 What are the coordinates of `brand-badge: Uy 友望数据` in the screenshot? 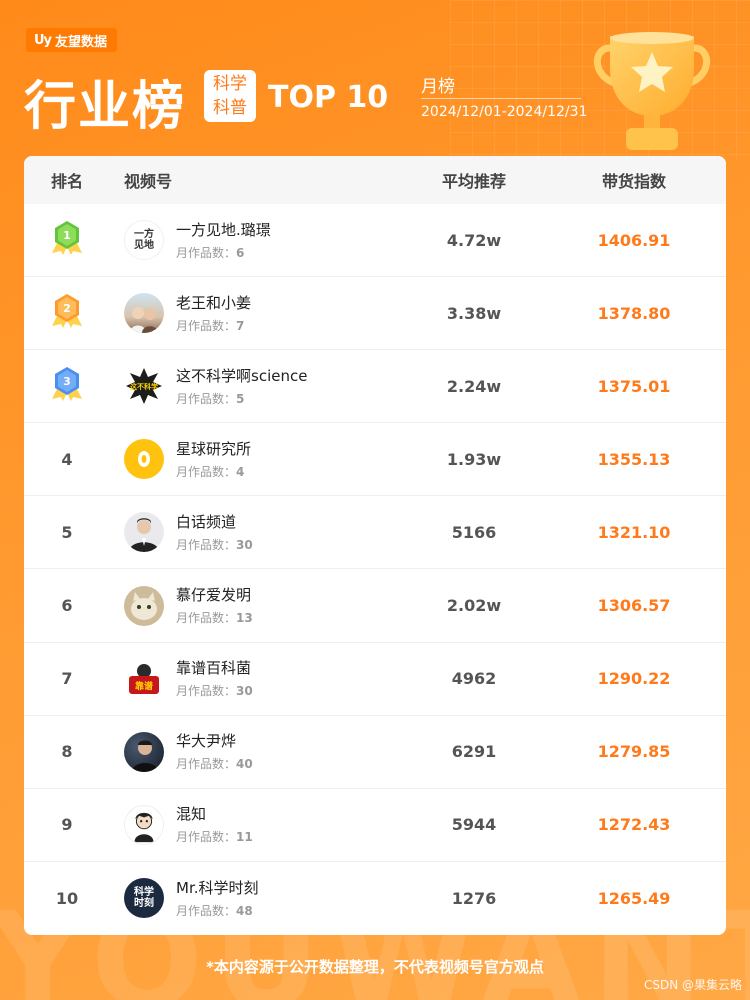 It's located at (72, 40).